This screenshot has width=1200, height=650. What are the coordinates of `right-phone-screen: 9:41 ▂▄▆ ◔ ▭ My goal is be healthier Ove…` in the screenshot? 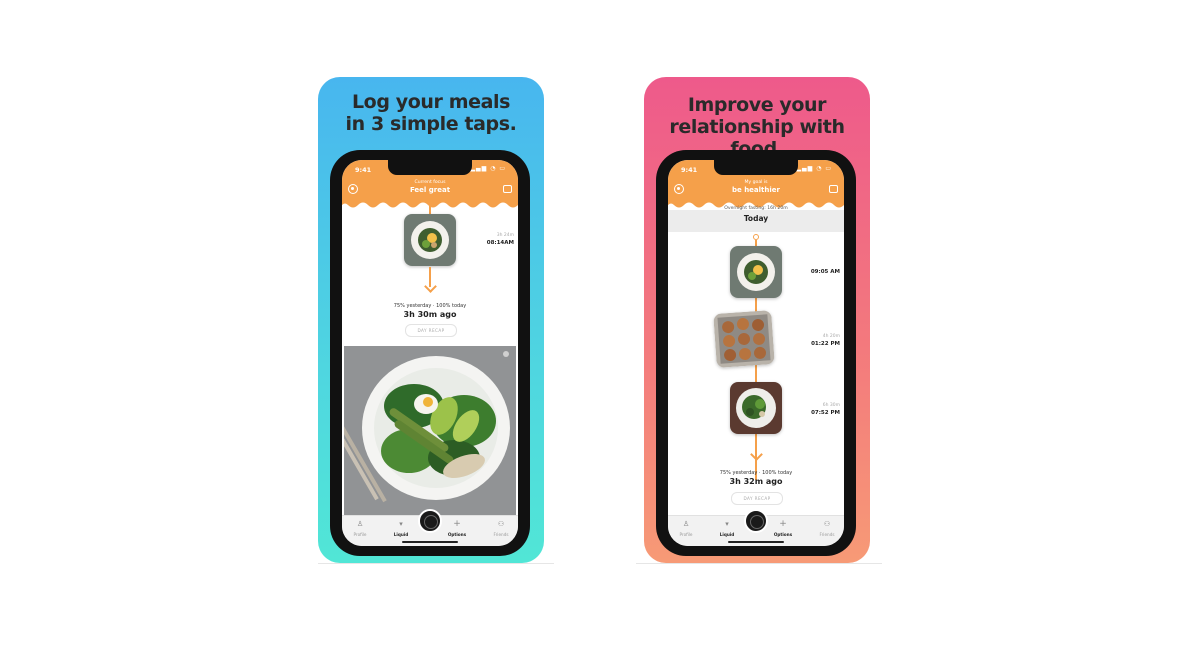 It's located at (756, 353).